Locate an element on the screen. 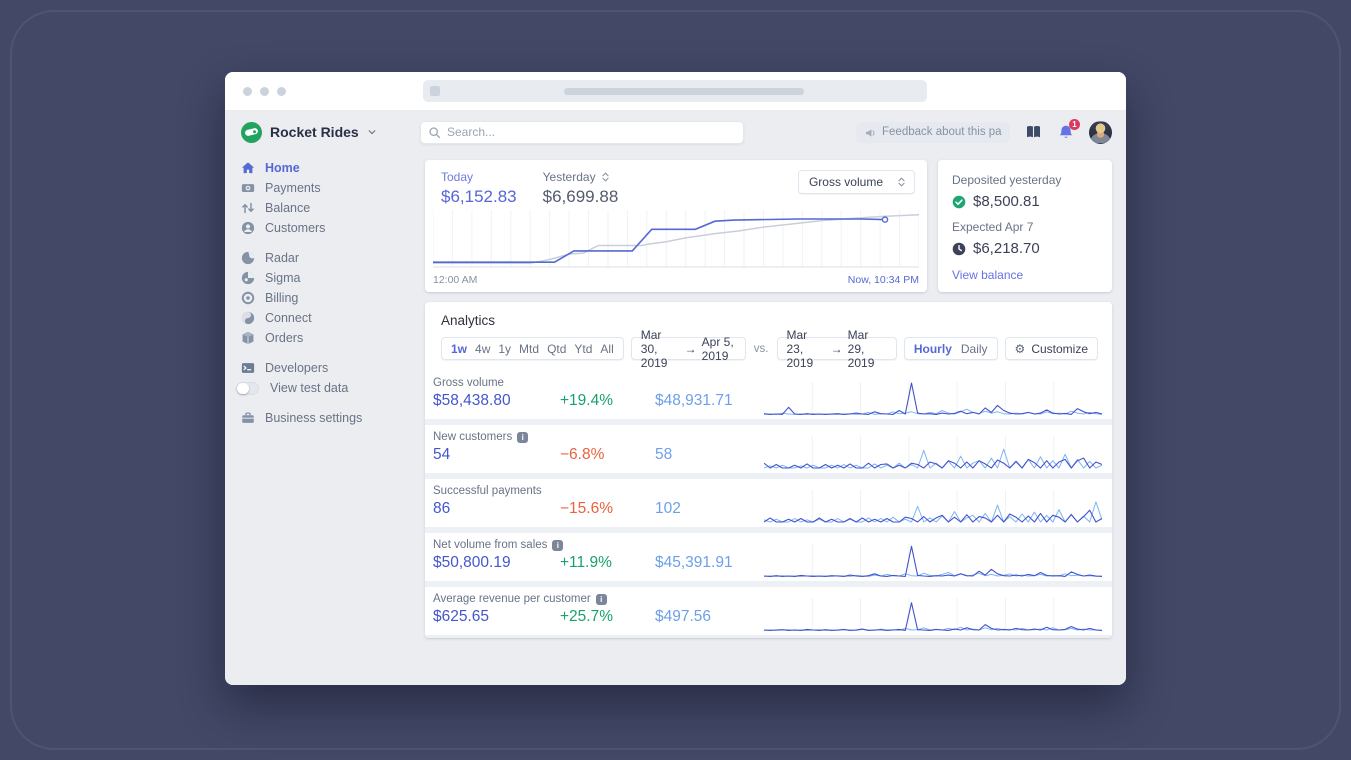 The height and width of the screenshot is (760, 1351). feedback-field-wrap is located at coordinates (933, 132).